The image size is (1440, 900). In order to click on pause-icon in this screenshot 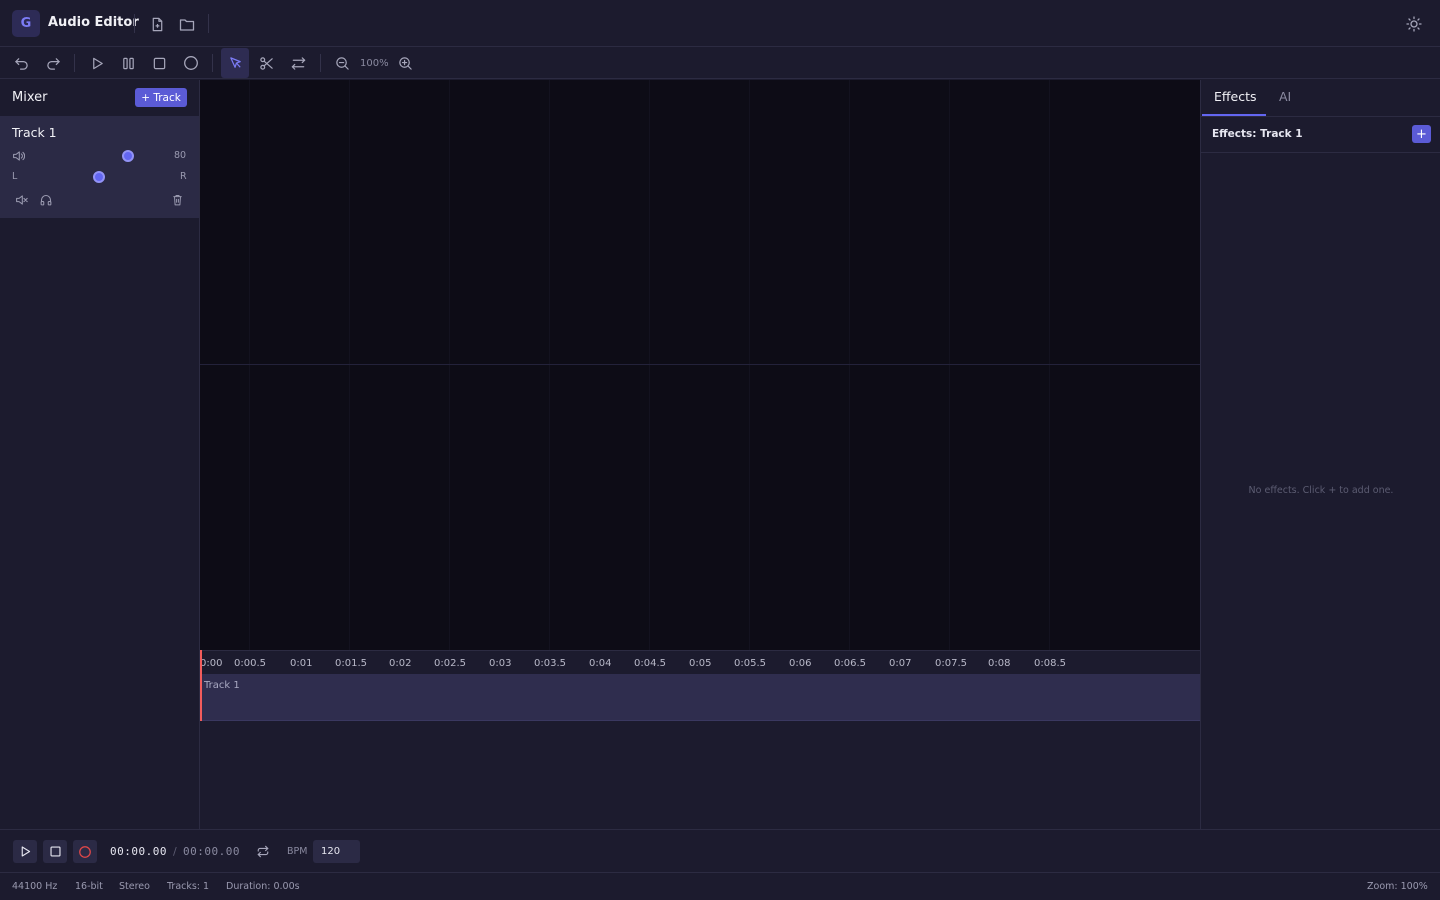, I will do `click(128, 63)`.